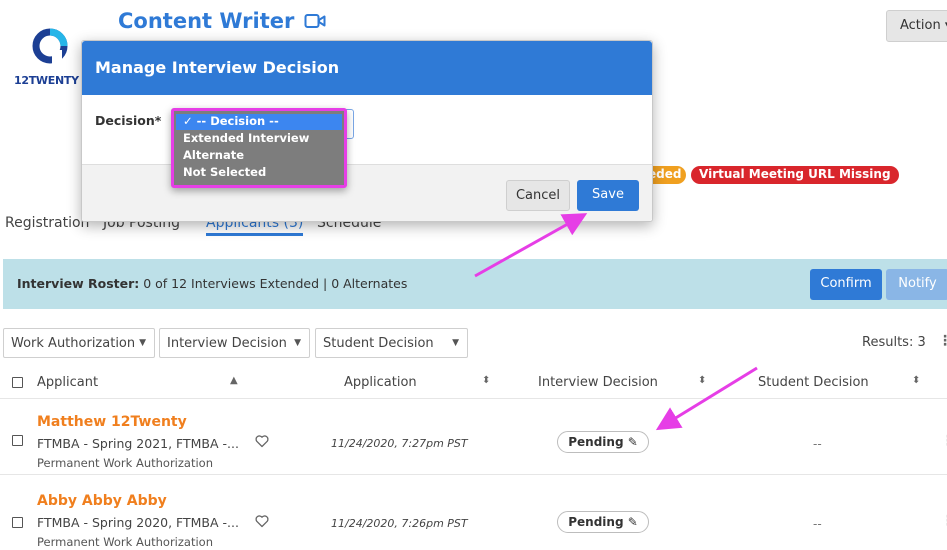 The image size is (947, 550). What do you see at coordinates (217, 67) in the screenshot?
I see `modal-title: Manage Interview Decision` at bounding box center [217, 67].